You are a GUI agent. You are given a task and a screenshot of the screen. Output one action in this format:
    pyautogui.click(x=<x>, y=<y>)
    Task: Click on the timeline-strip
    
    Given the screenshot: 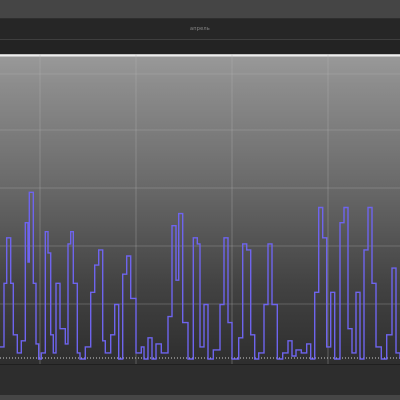 What is the action you would take?
    pyautogui.click(x=200, y=379)
    